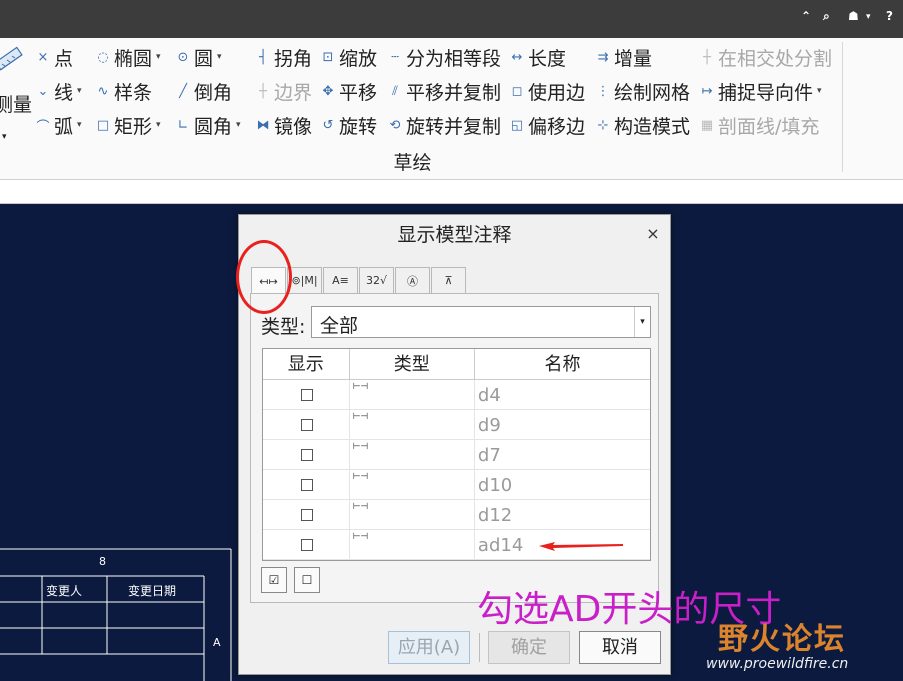 Image resolution: width=903 pixels, height=681 pixels. I want to click on ribbon-button-8-2: ⊹ 构造模式, so click(643, 125).